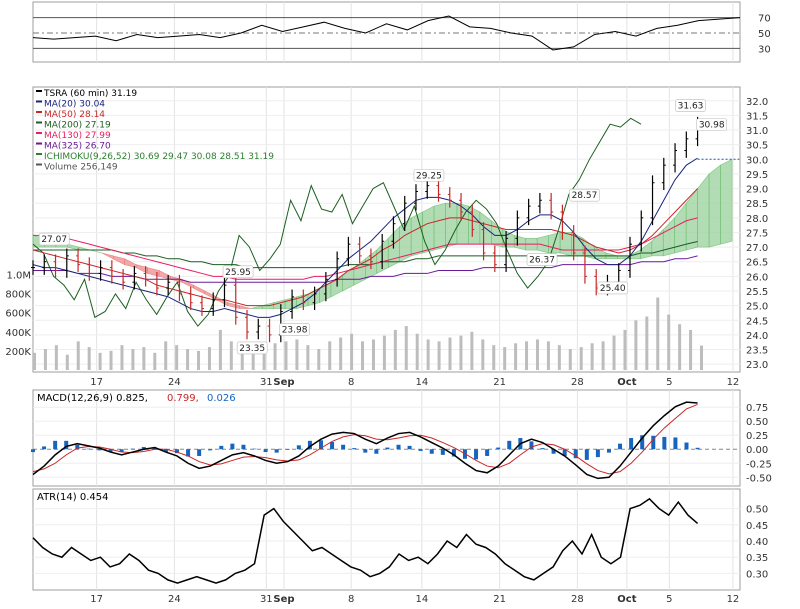 The width and height of the screenshot is (800, 609). Describe the element at coordinates (77, 126) in the screenshot. I see `legend-label: MA(200) 27.19` at that location.